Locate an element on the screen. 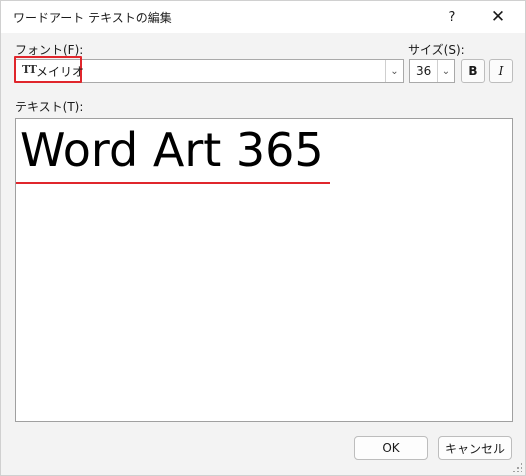 The height and width of the screenshot is (476, 526). font-value: メイリオ is located at coordinates (60, 71).